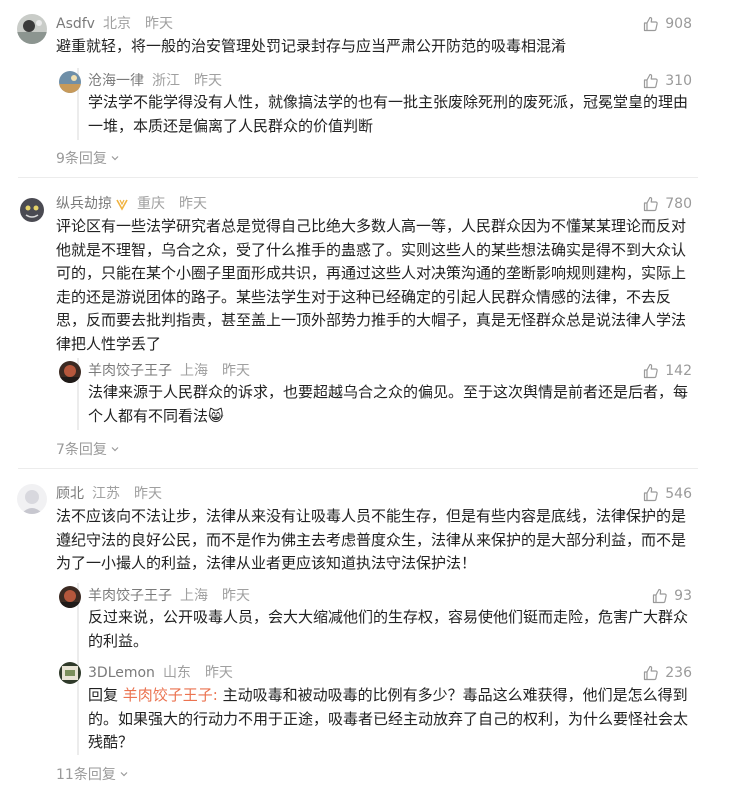 This screenshot has width=734, height=786. I want to click on comment-text: 避重就轻，将一般的治安管理处罚记录封存与应当严肃公开防范的吸毒相混淆, so click(311, 46).